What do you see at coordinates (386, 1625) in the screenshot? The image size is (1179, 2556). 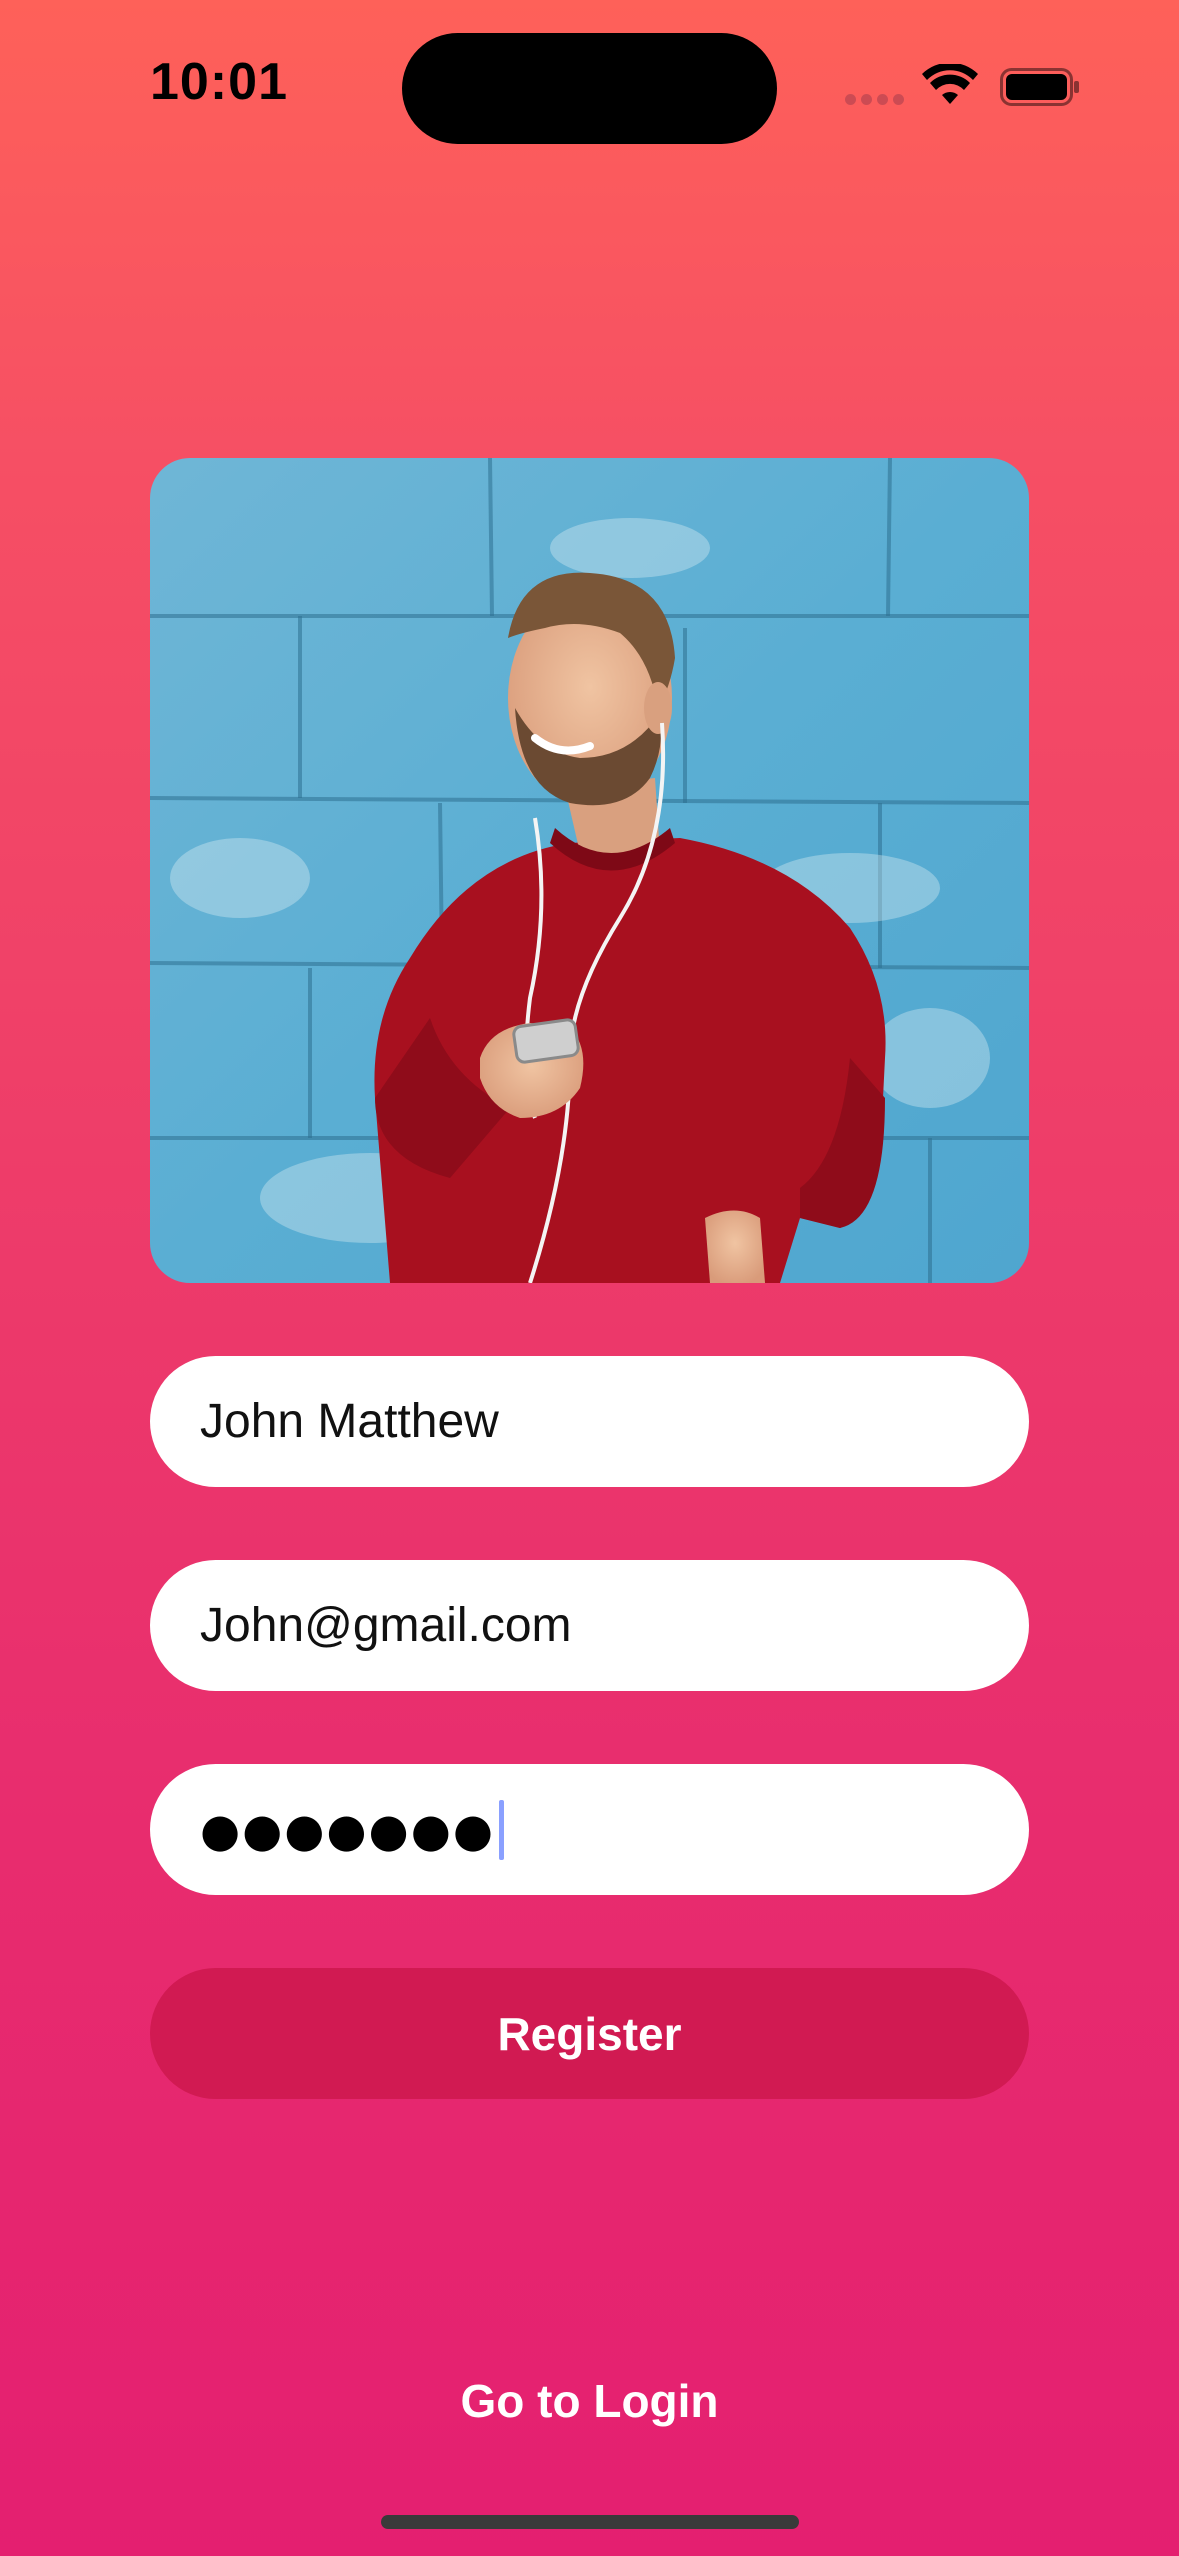 I see `email-field-value: John@gmail.com` at bounding box center [386, 1625].